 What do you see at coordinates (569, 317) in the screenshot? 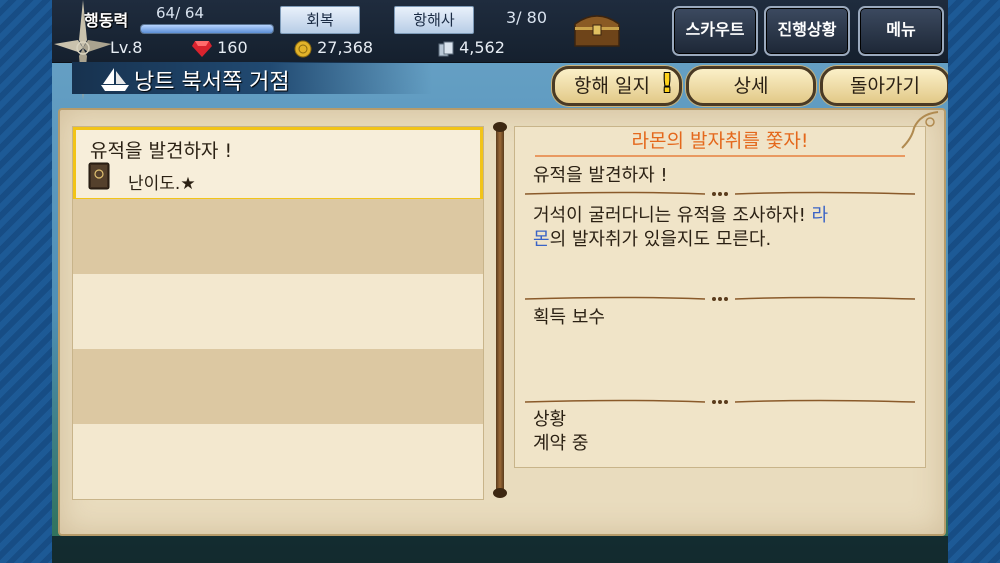
I see `reward-label: 획득 보수` at bounding box center [569, 317].